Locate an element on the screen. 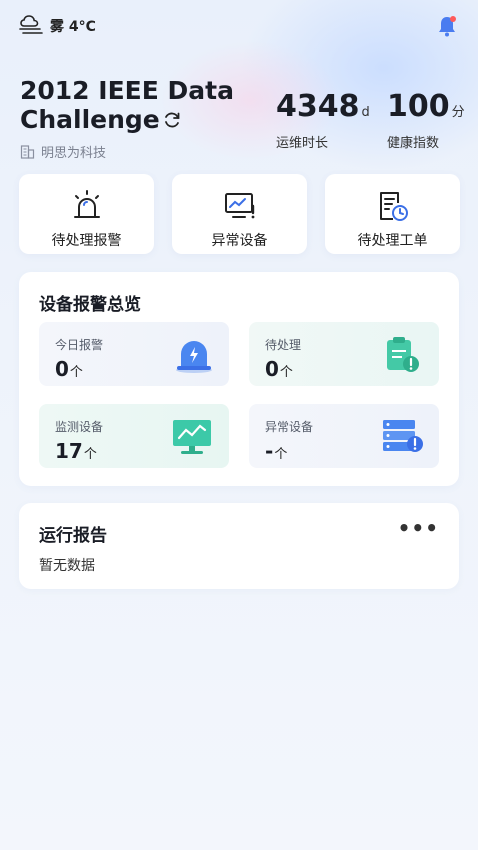 Image resolution: width=478 pixels, height=850 pixels. alarm-overview-title: 设备报警总览 is located at coordinates (90, 305).